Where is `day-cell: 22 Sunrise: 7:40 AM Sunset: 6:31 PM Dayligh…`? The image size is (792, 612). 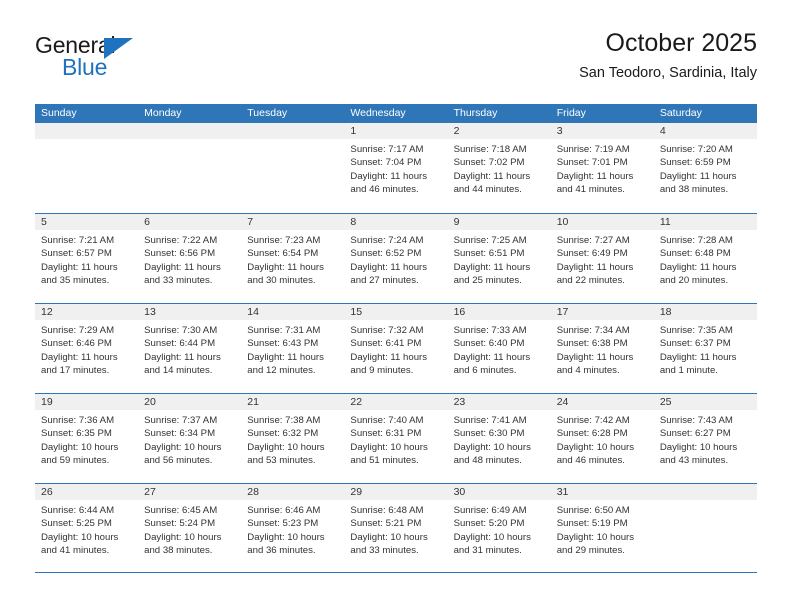
day-cell: 22 Sunrise: 7:40 AM Sunset: 6:31 PM Dayligh… is located at coordinates (396, 438).